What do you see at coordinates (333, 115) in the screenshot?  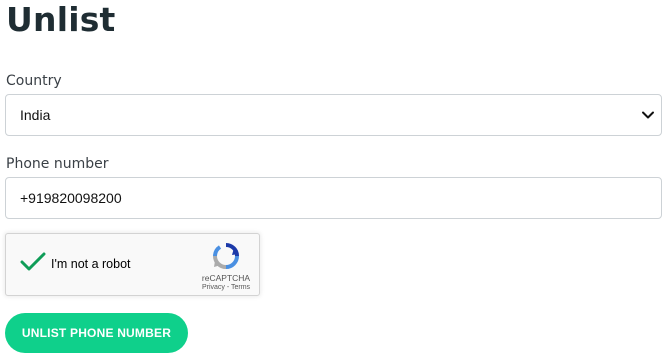 I see `country-select: India` at bounding box center [333, 115].